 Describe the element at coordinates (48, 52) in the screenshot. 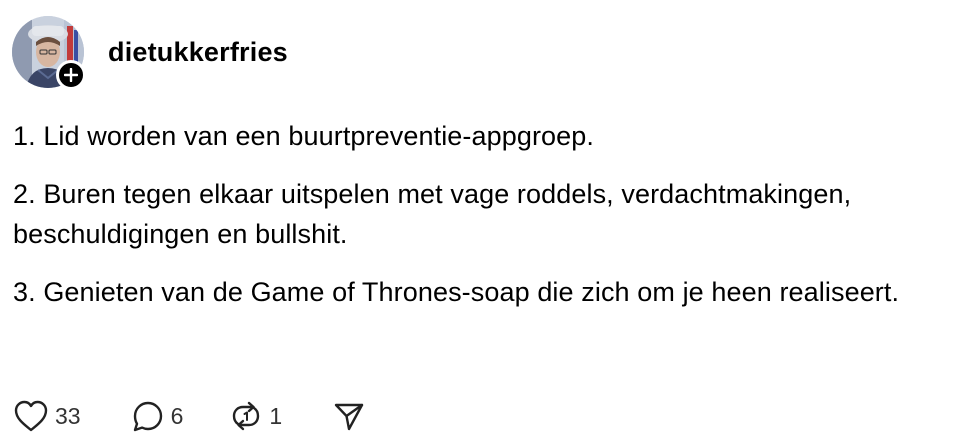

I see `avatar-container` at that location.